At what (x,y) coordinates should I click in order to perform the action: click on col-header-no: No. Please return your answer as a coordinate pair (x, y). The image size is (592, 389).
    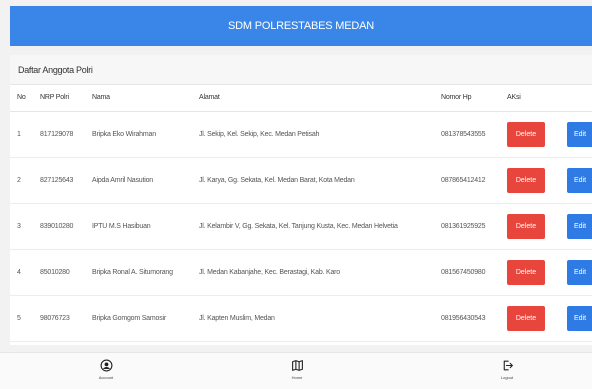
    Looking at the image, I should click on (21, 98).